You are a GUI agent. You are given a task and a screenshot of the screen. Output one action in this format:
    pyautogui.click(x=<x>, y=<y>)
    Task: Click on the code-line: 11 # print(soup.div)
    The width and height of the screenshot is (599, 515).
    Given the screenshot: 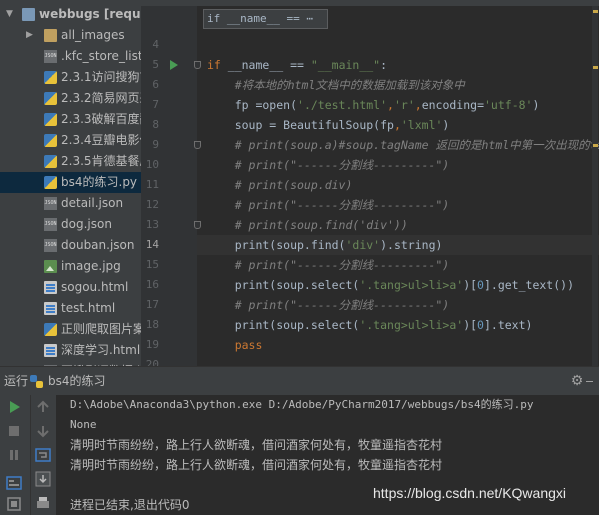 What is the action you would take?
    pyautogui.click(x=370, y=185)
    